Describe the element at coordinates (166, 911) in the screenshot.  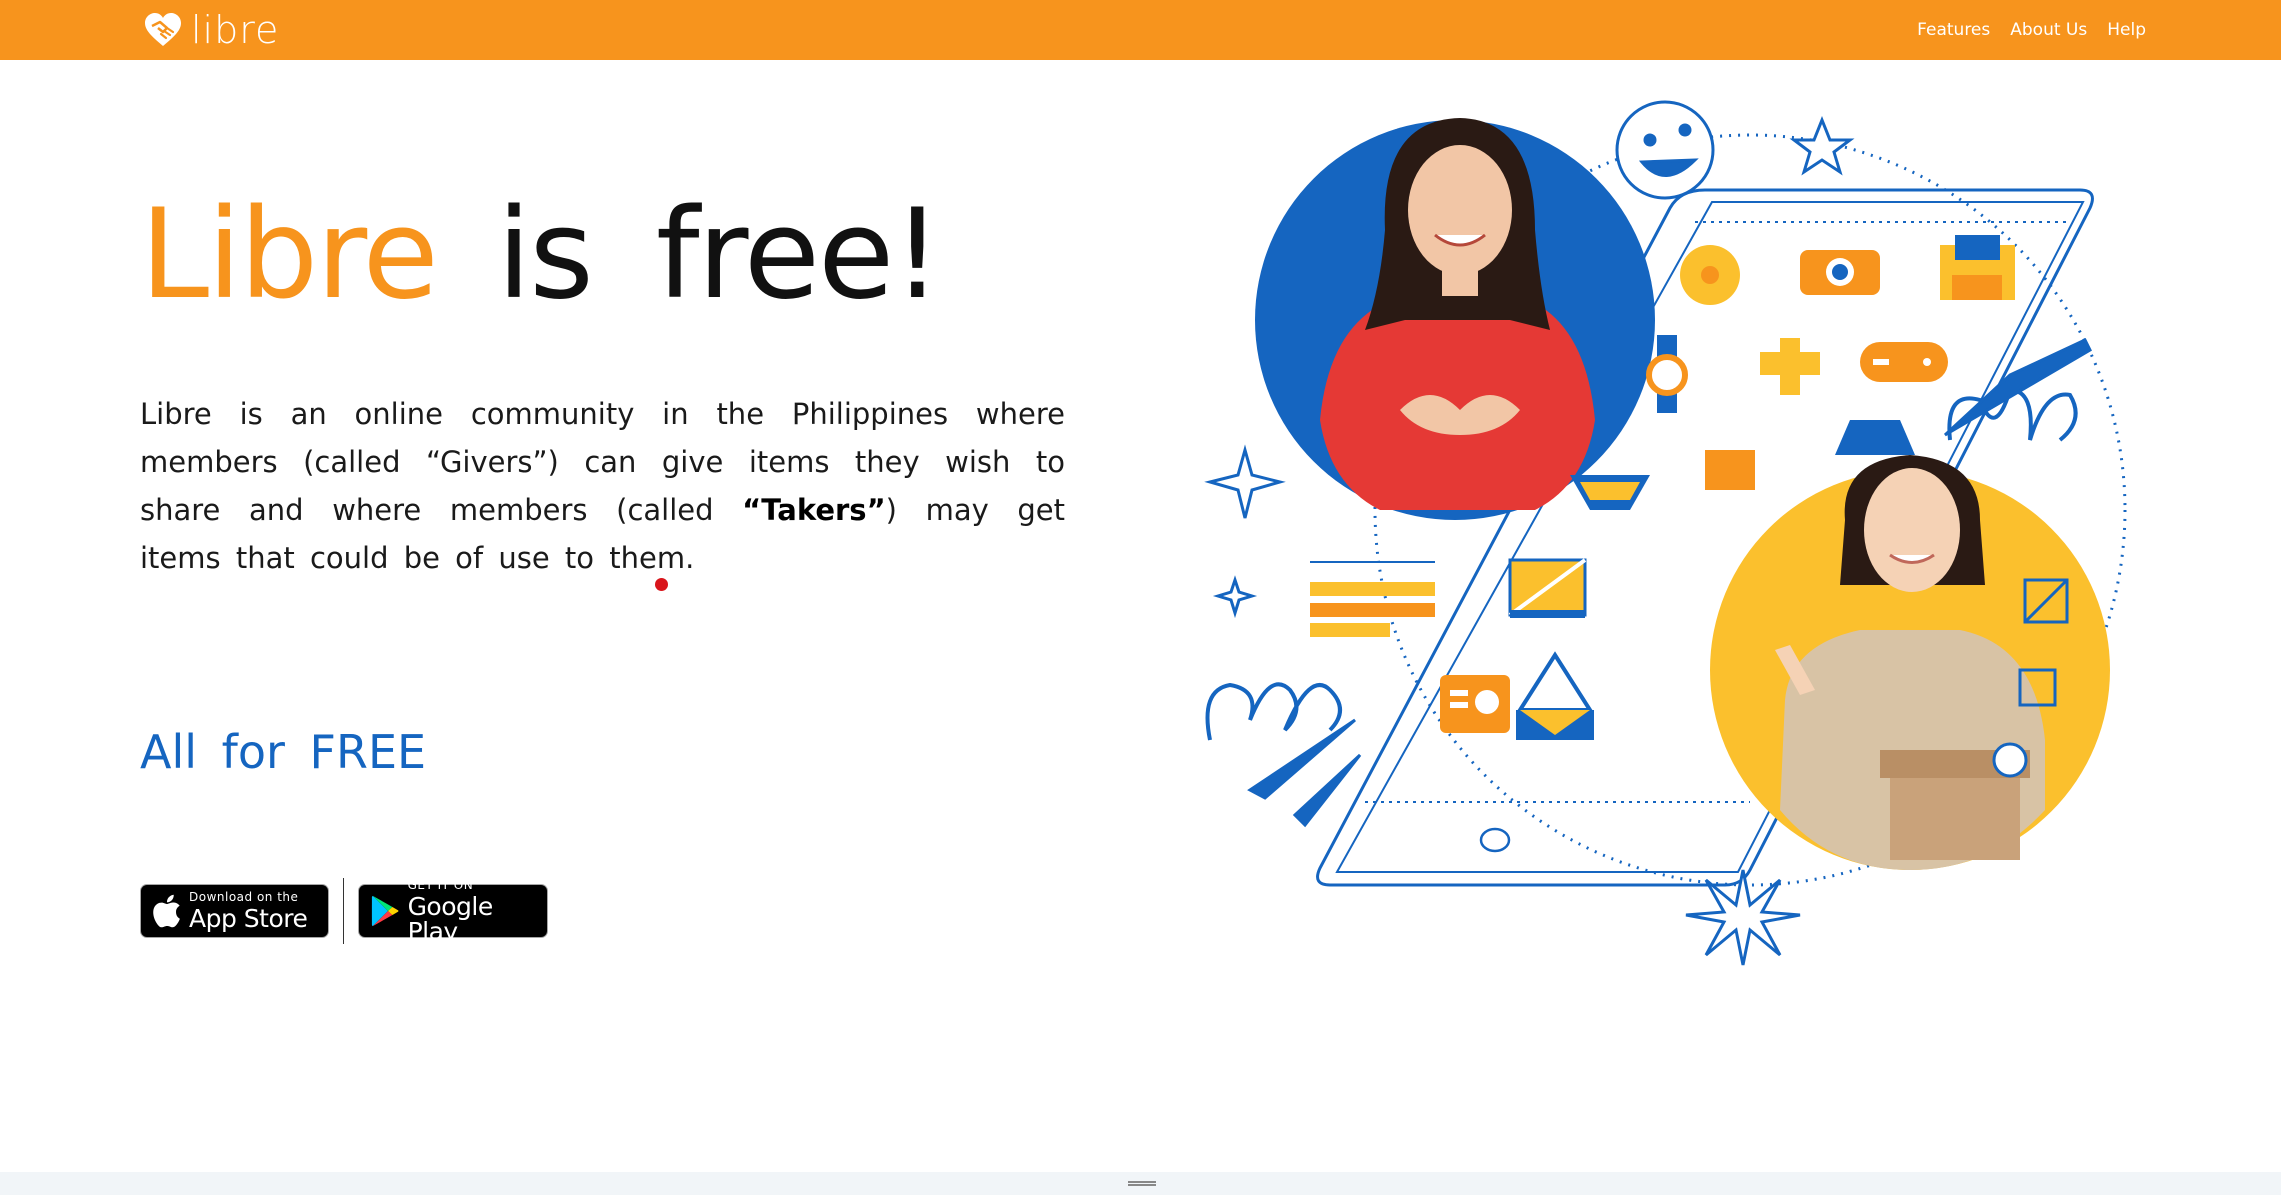
I see `apple-icon` at that location.